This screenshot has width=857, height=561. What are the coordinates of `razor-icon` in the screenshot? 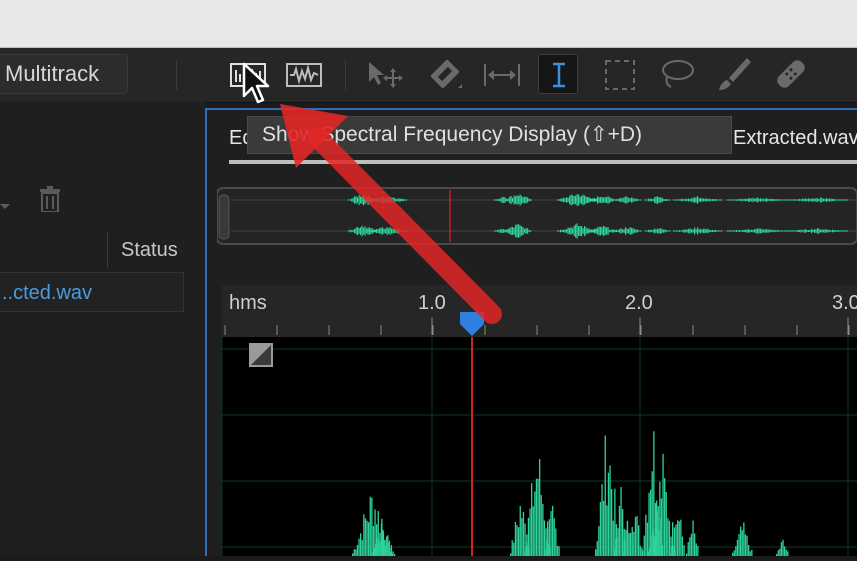 It's located at (446, 74).